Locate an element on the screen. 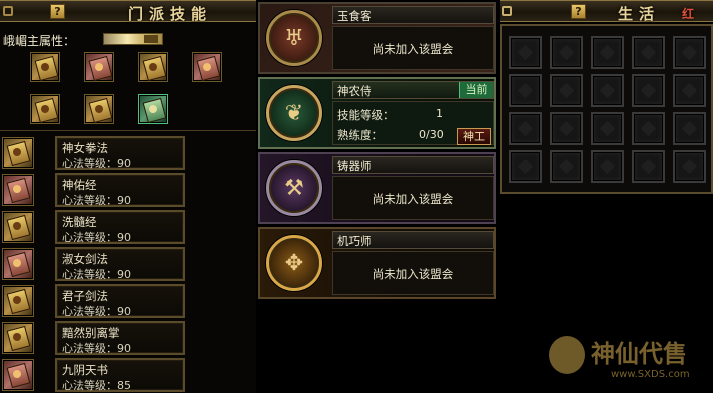 The width and height of the screenshot is (713, 393). guild-header: 铸器师 is located at coordinates (413, 165).